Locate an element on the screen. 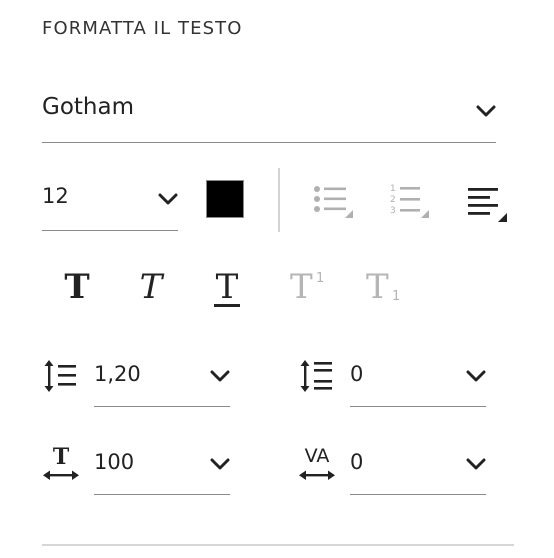 This screenshot has height=558, width=554. tracking-label: VA is located at coordinates (317, 456).